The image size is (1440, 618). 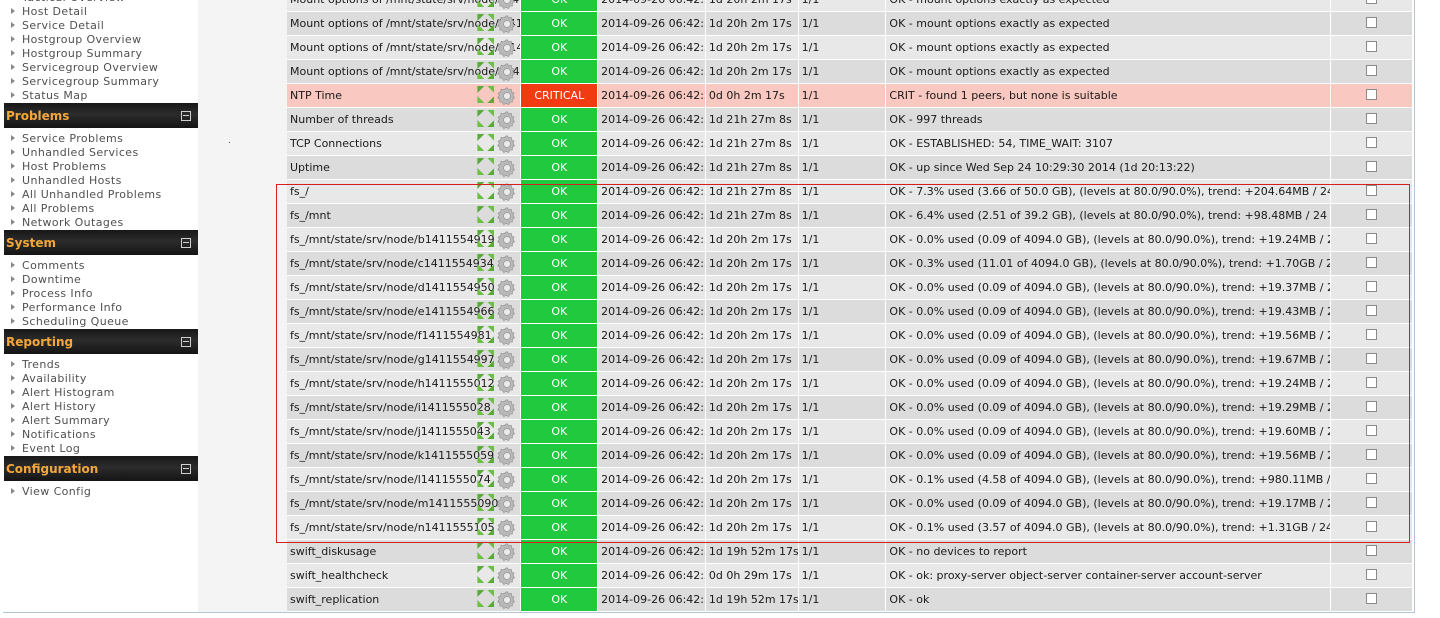 What do you see at coordinates (101, 242) in the screenshot?
I see `section-header-system: System` at bounding box center [101, 242].